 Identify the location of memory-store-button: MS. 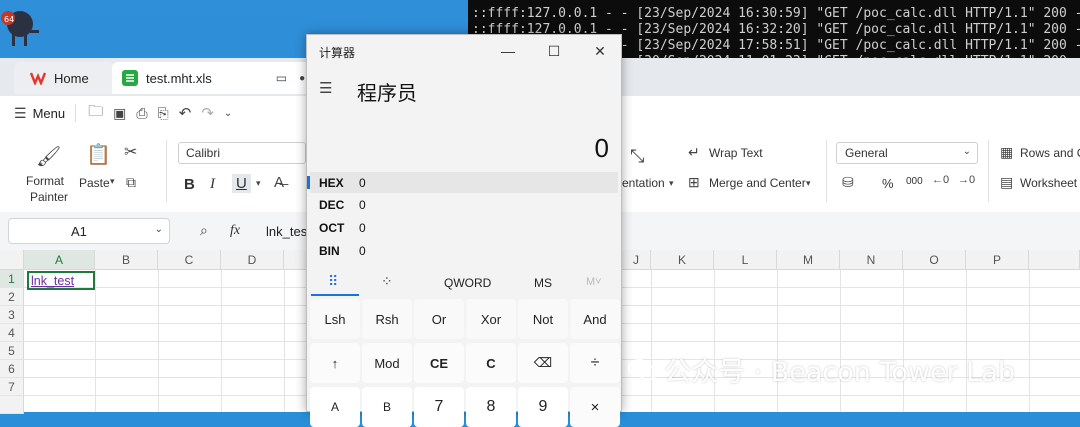
(543, 283).